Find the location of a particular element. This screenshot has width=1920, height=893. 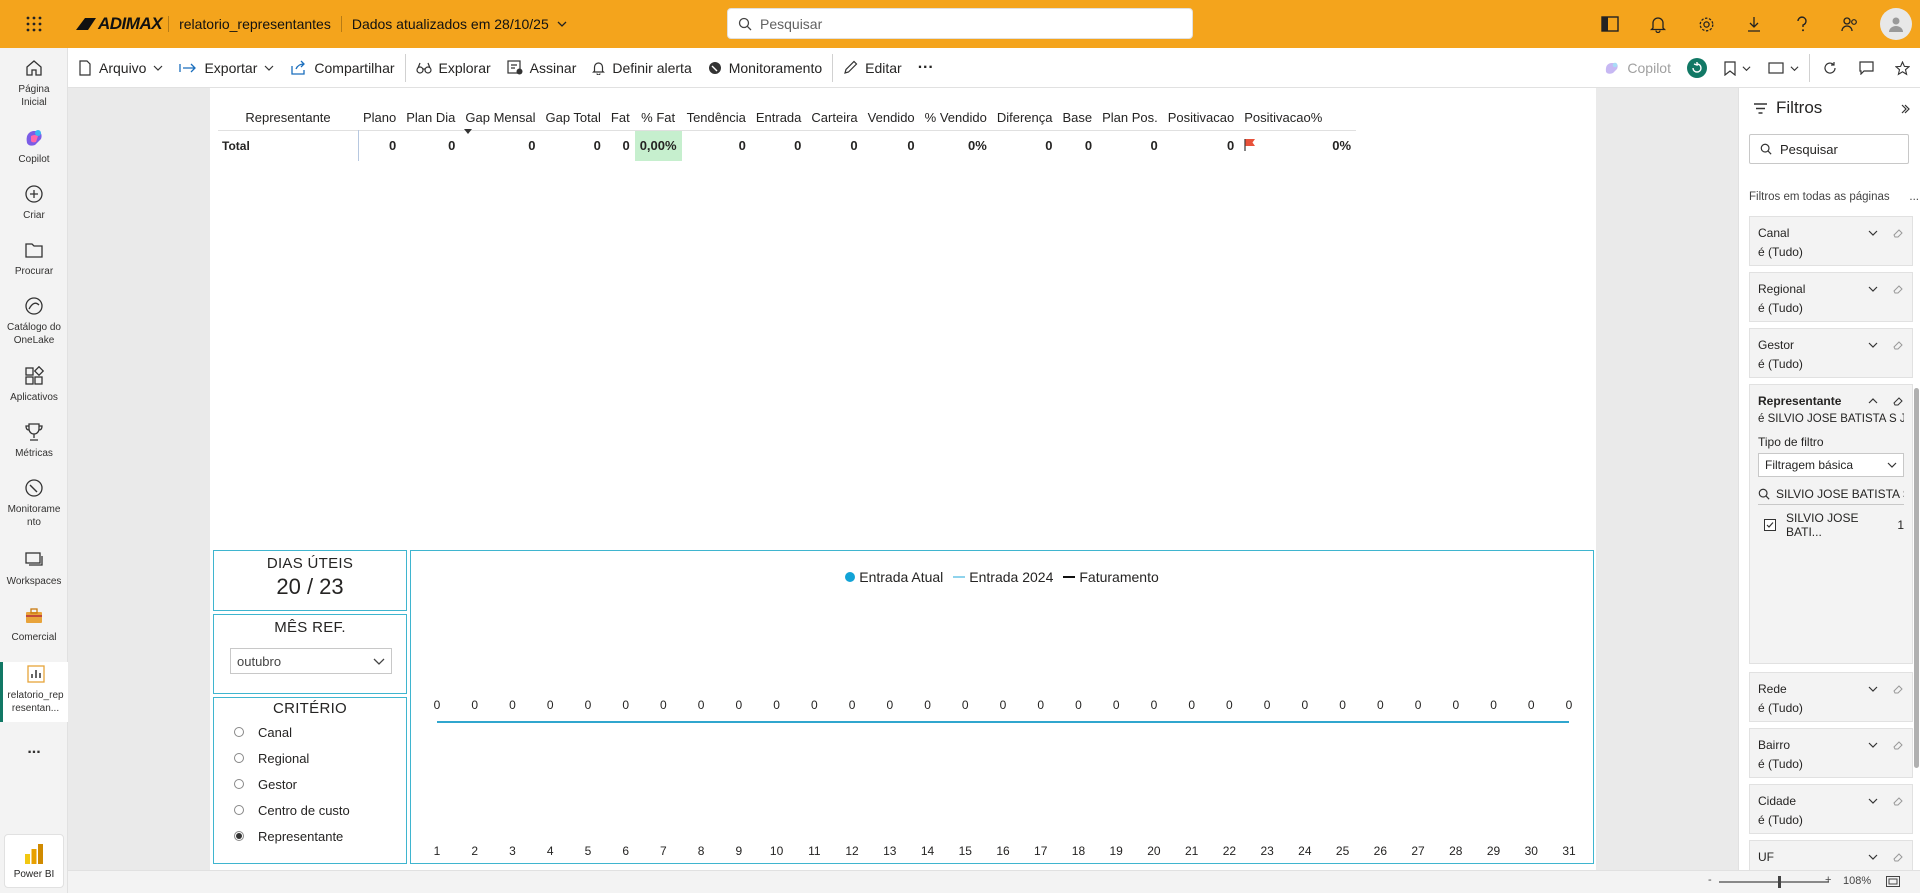

powerbi-logo: Power BI is located at coordinates (34, 861).